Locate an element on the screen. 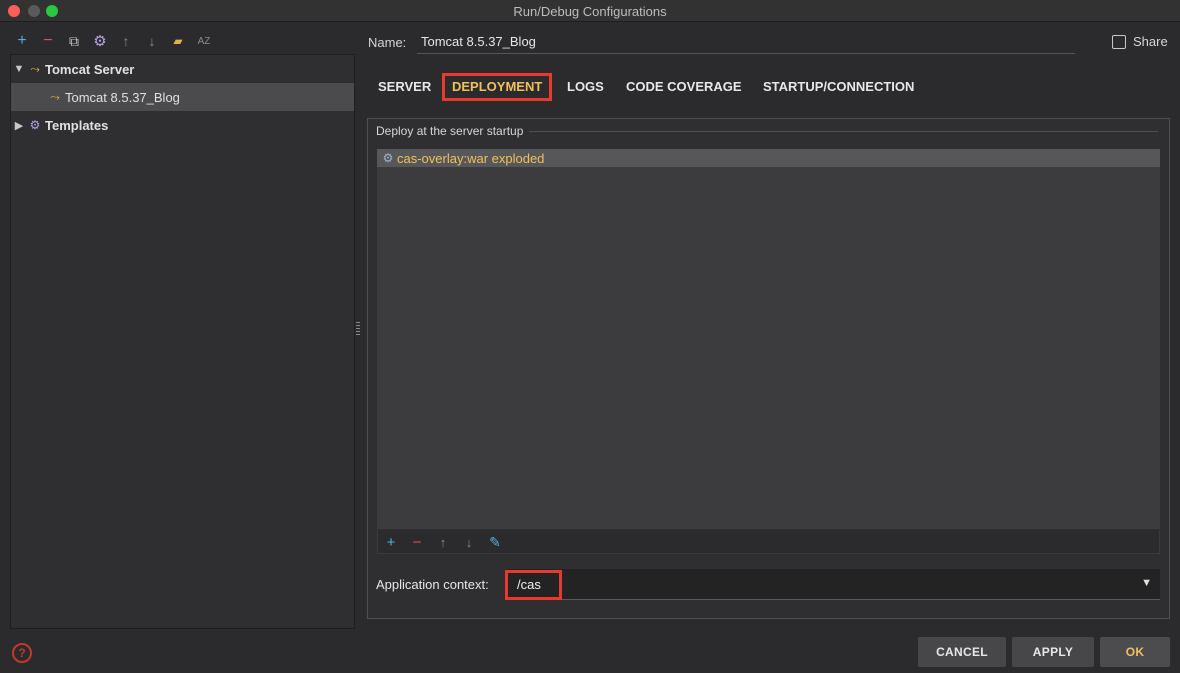 This screenshot has width=1180, height=673. title-bar: Run/Debug Configurations is located at coordinates (590, 11).